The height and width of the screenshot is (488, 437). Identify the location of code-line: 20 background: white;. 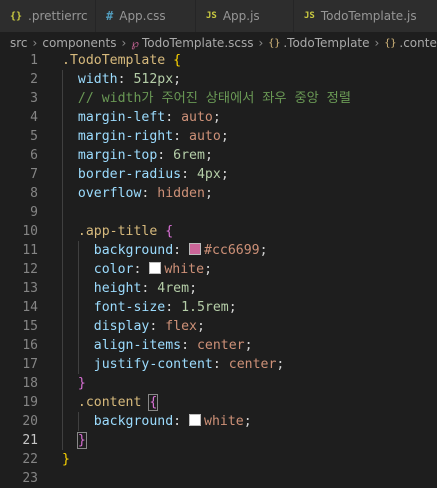
(218, 421).